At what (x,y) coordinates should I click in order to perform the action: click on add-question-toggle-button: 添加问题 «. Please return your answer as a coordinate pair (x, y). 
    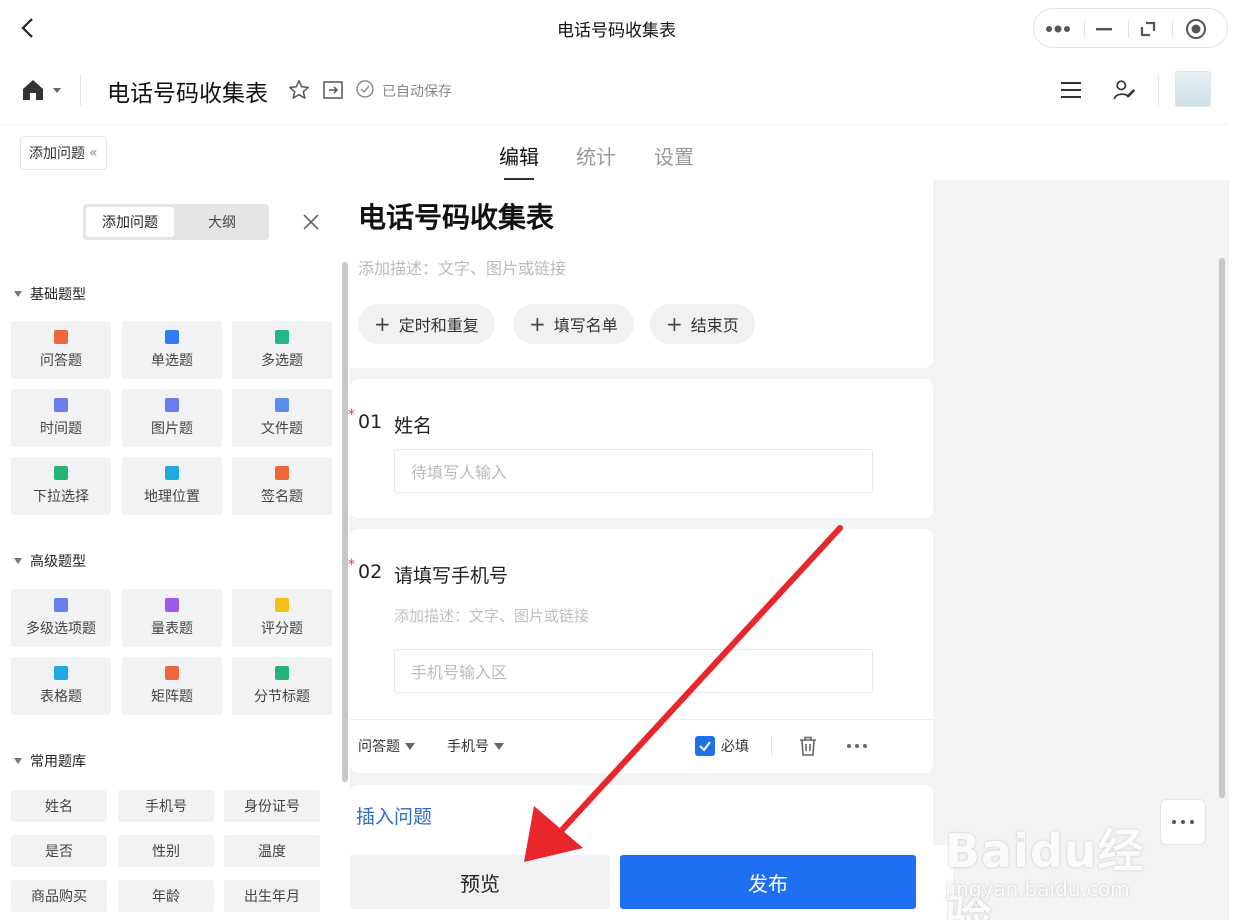
    Looking at the image, I should click on (63, 153).